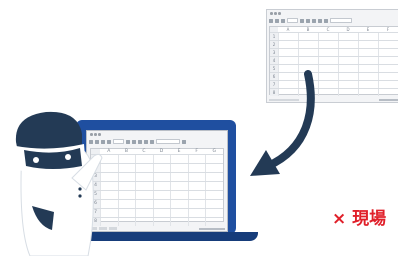  I want to click on bold-icon, so click(302, 20).